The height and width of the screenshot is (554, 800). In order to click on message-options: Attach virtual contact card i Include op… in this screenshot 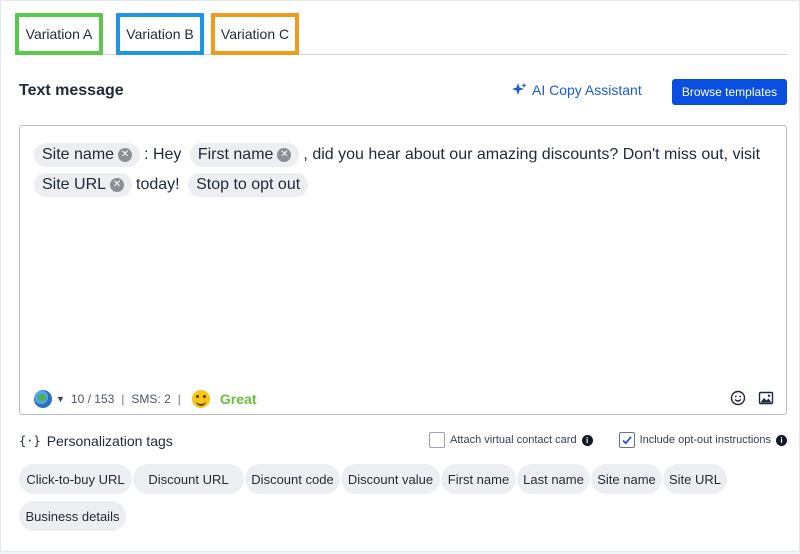, I will do `click(608, 440)`.